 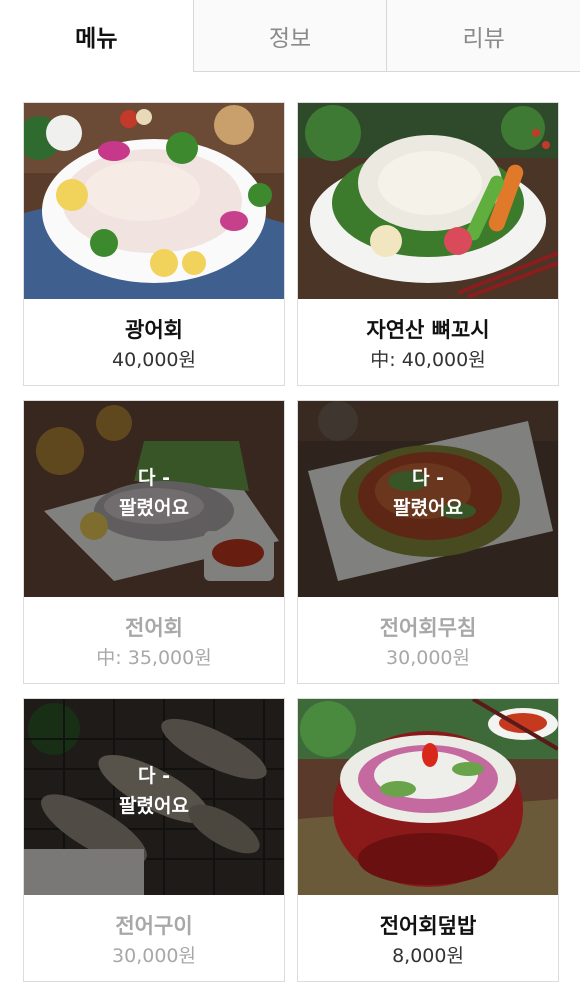 What do you see at coordinates (428, 330) in the screenshot?
I see `menu-item-name: 자연산 뼈꼬시` at bounding box center [428, 330].